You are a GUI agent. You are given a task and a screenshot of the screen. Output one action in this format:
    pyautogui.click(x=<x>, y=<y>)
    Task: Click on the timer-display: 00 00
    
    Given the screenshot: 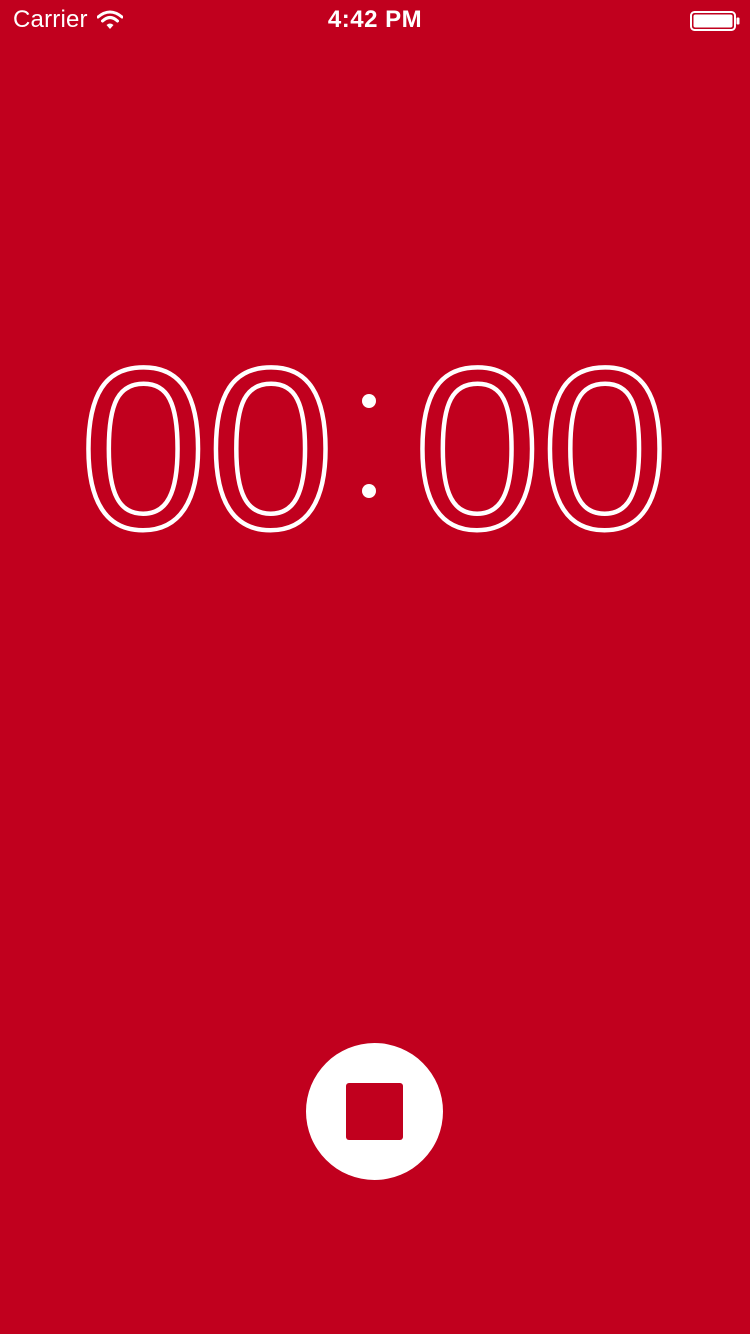 What is the action you would take?
    pyautogui.click(x=374, y=445)
    